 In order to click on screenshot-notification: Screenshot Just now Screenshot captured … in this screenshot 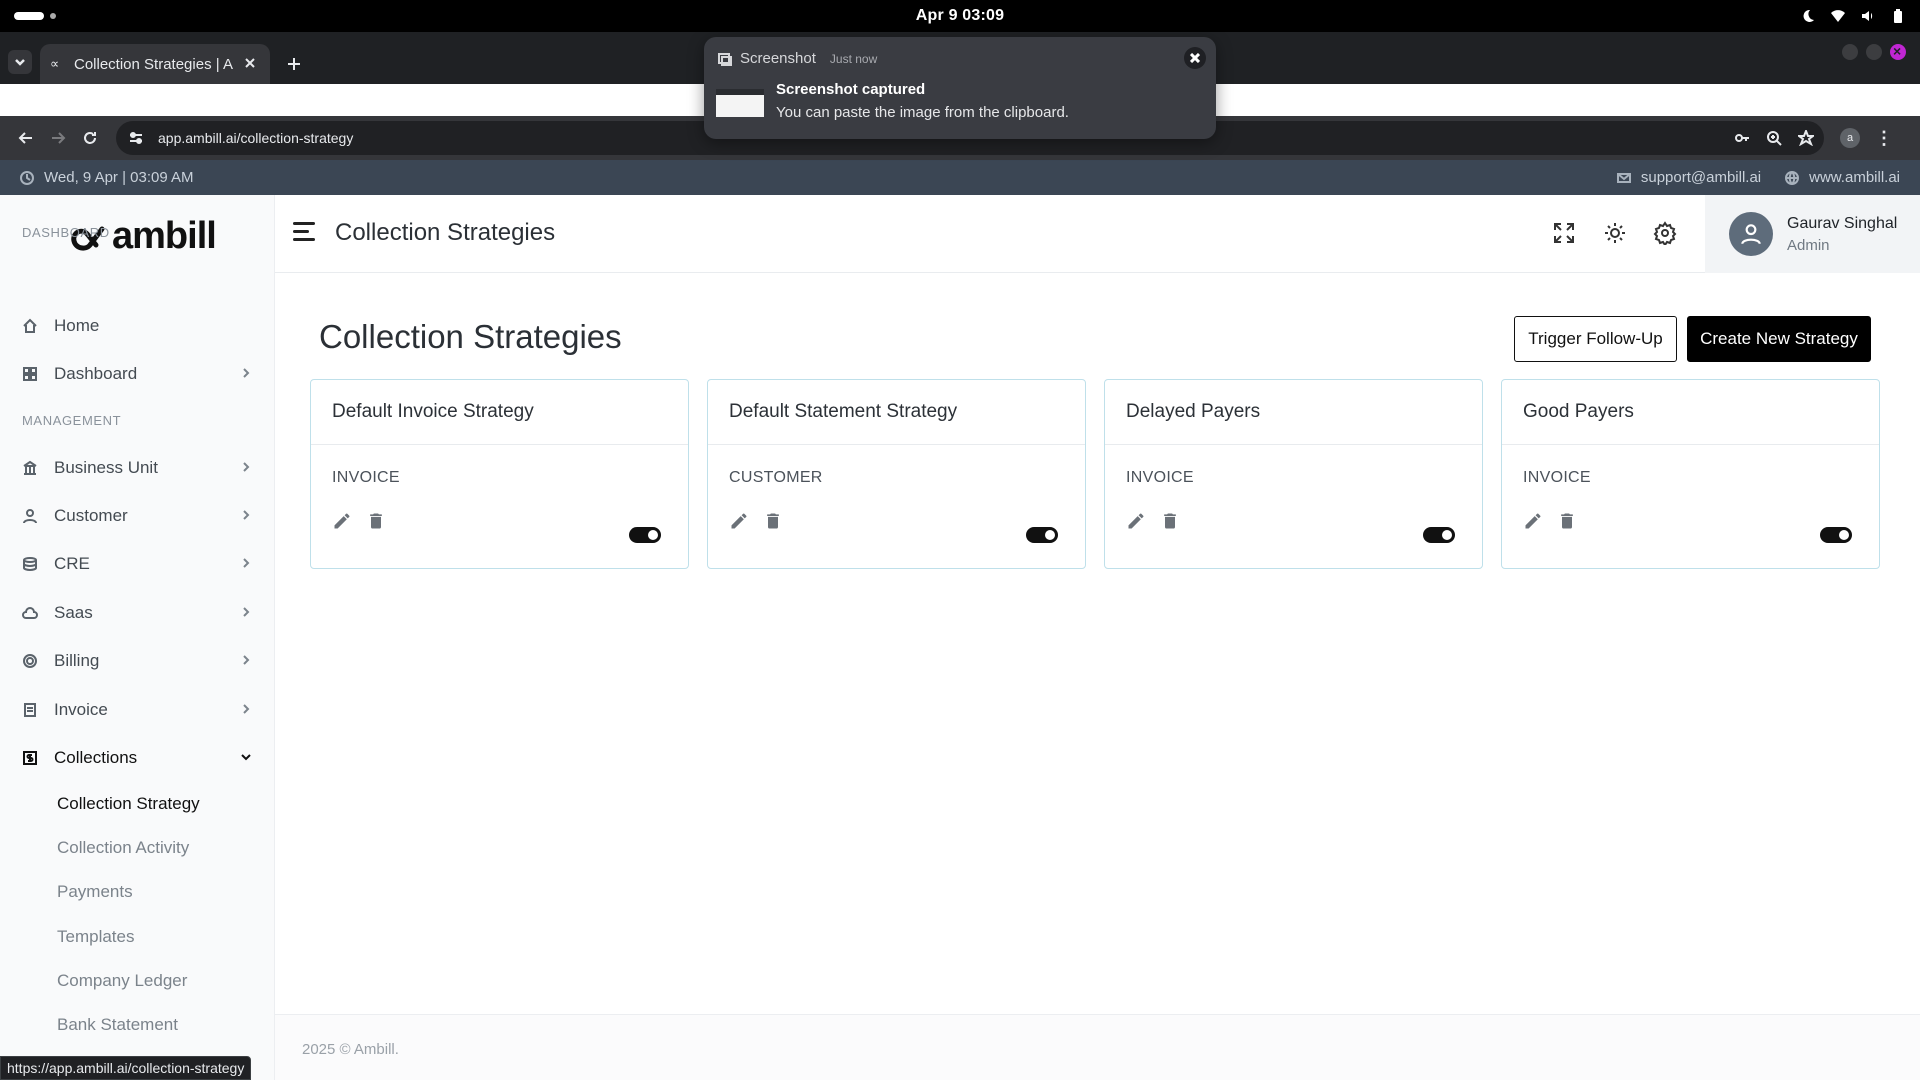, I will do `click(960, 88)`.